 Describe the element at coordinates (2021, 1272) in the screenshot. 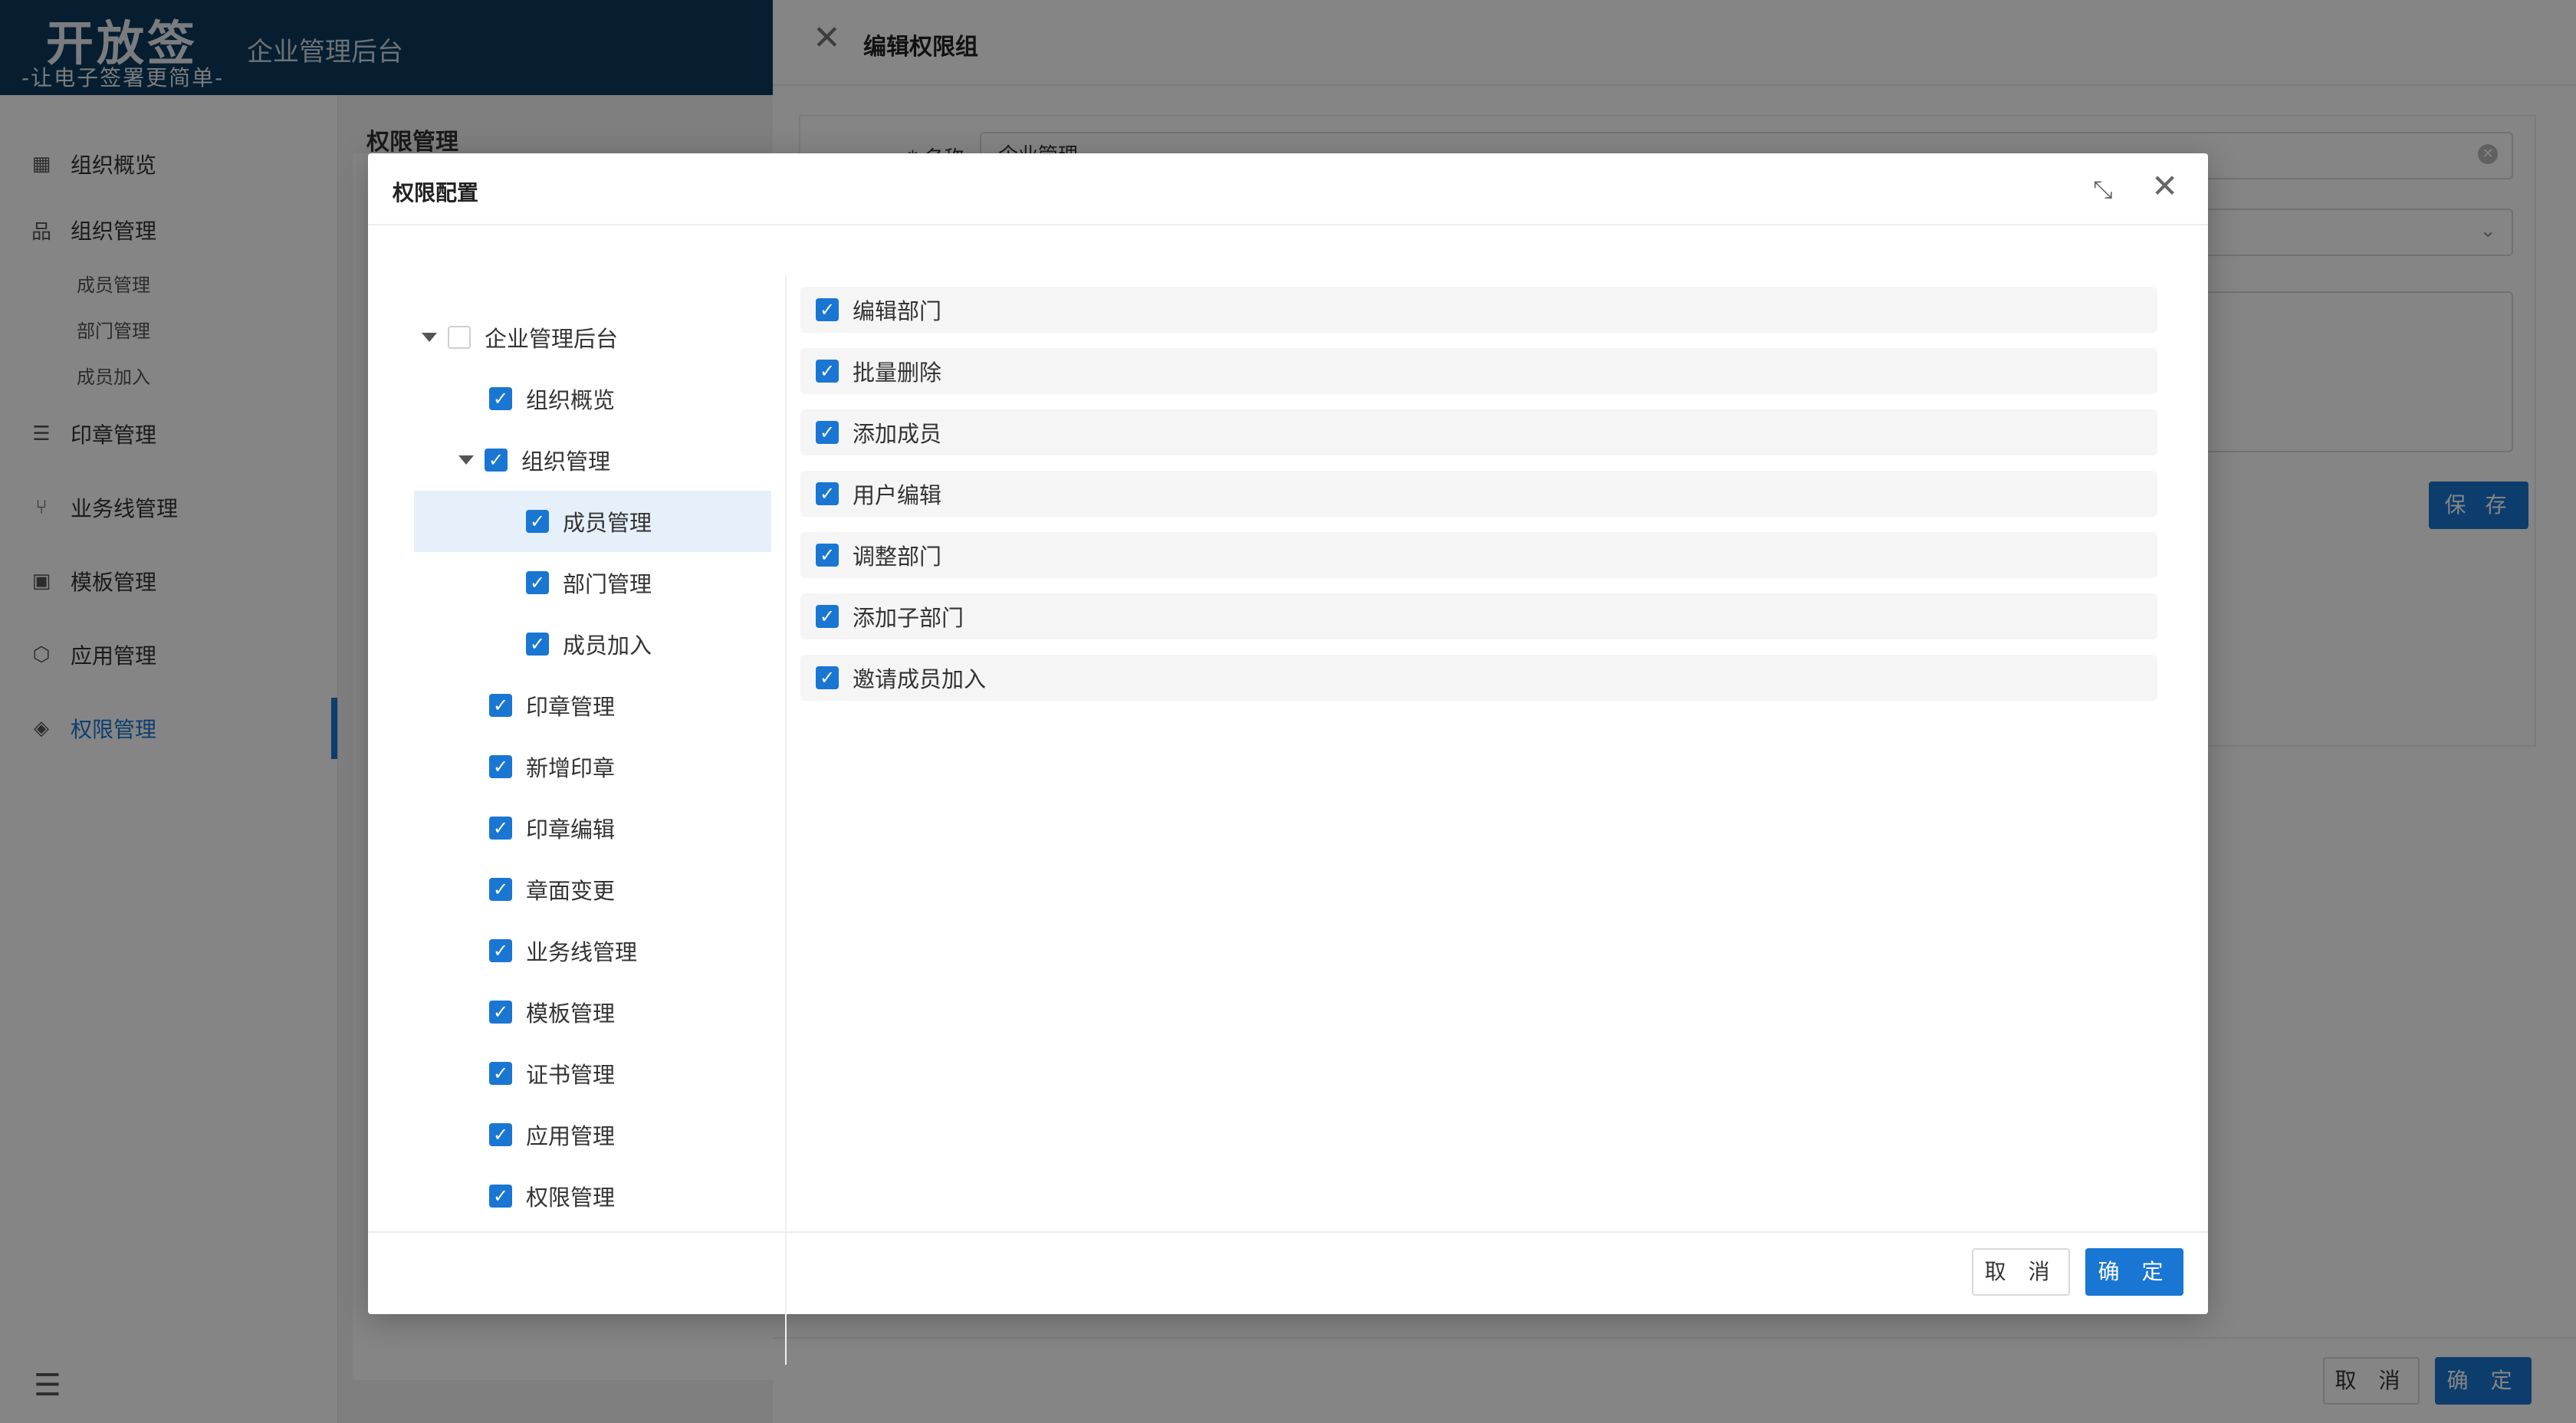

I see `cancel-button: 取 消` at that location.